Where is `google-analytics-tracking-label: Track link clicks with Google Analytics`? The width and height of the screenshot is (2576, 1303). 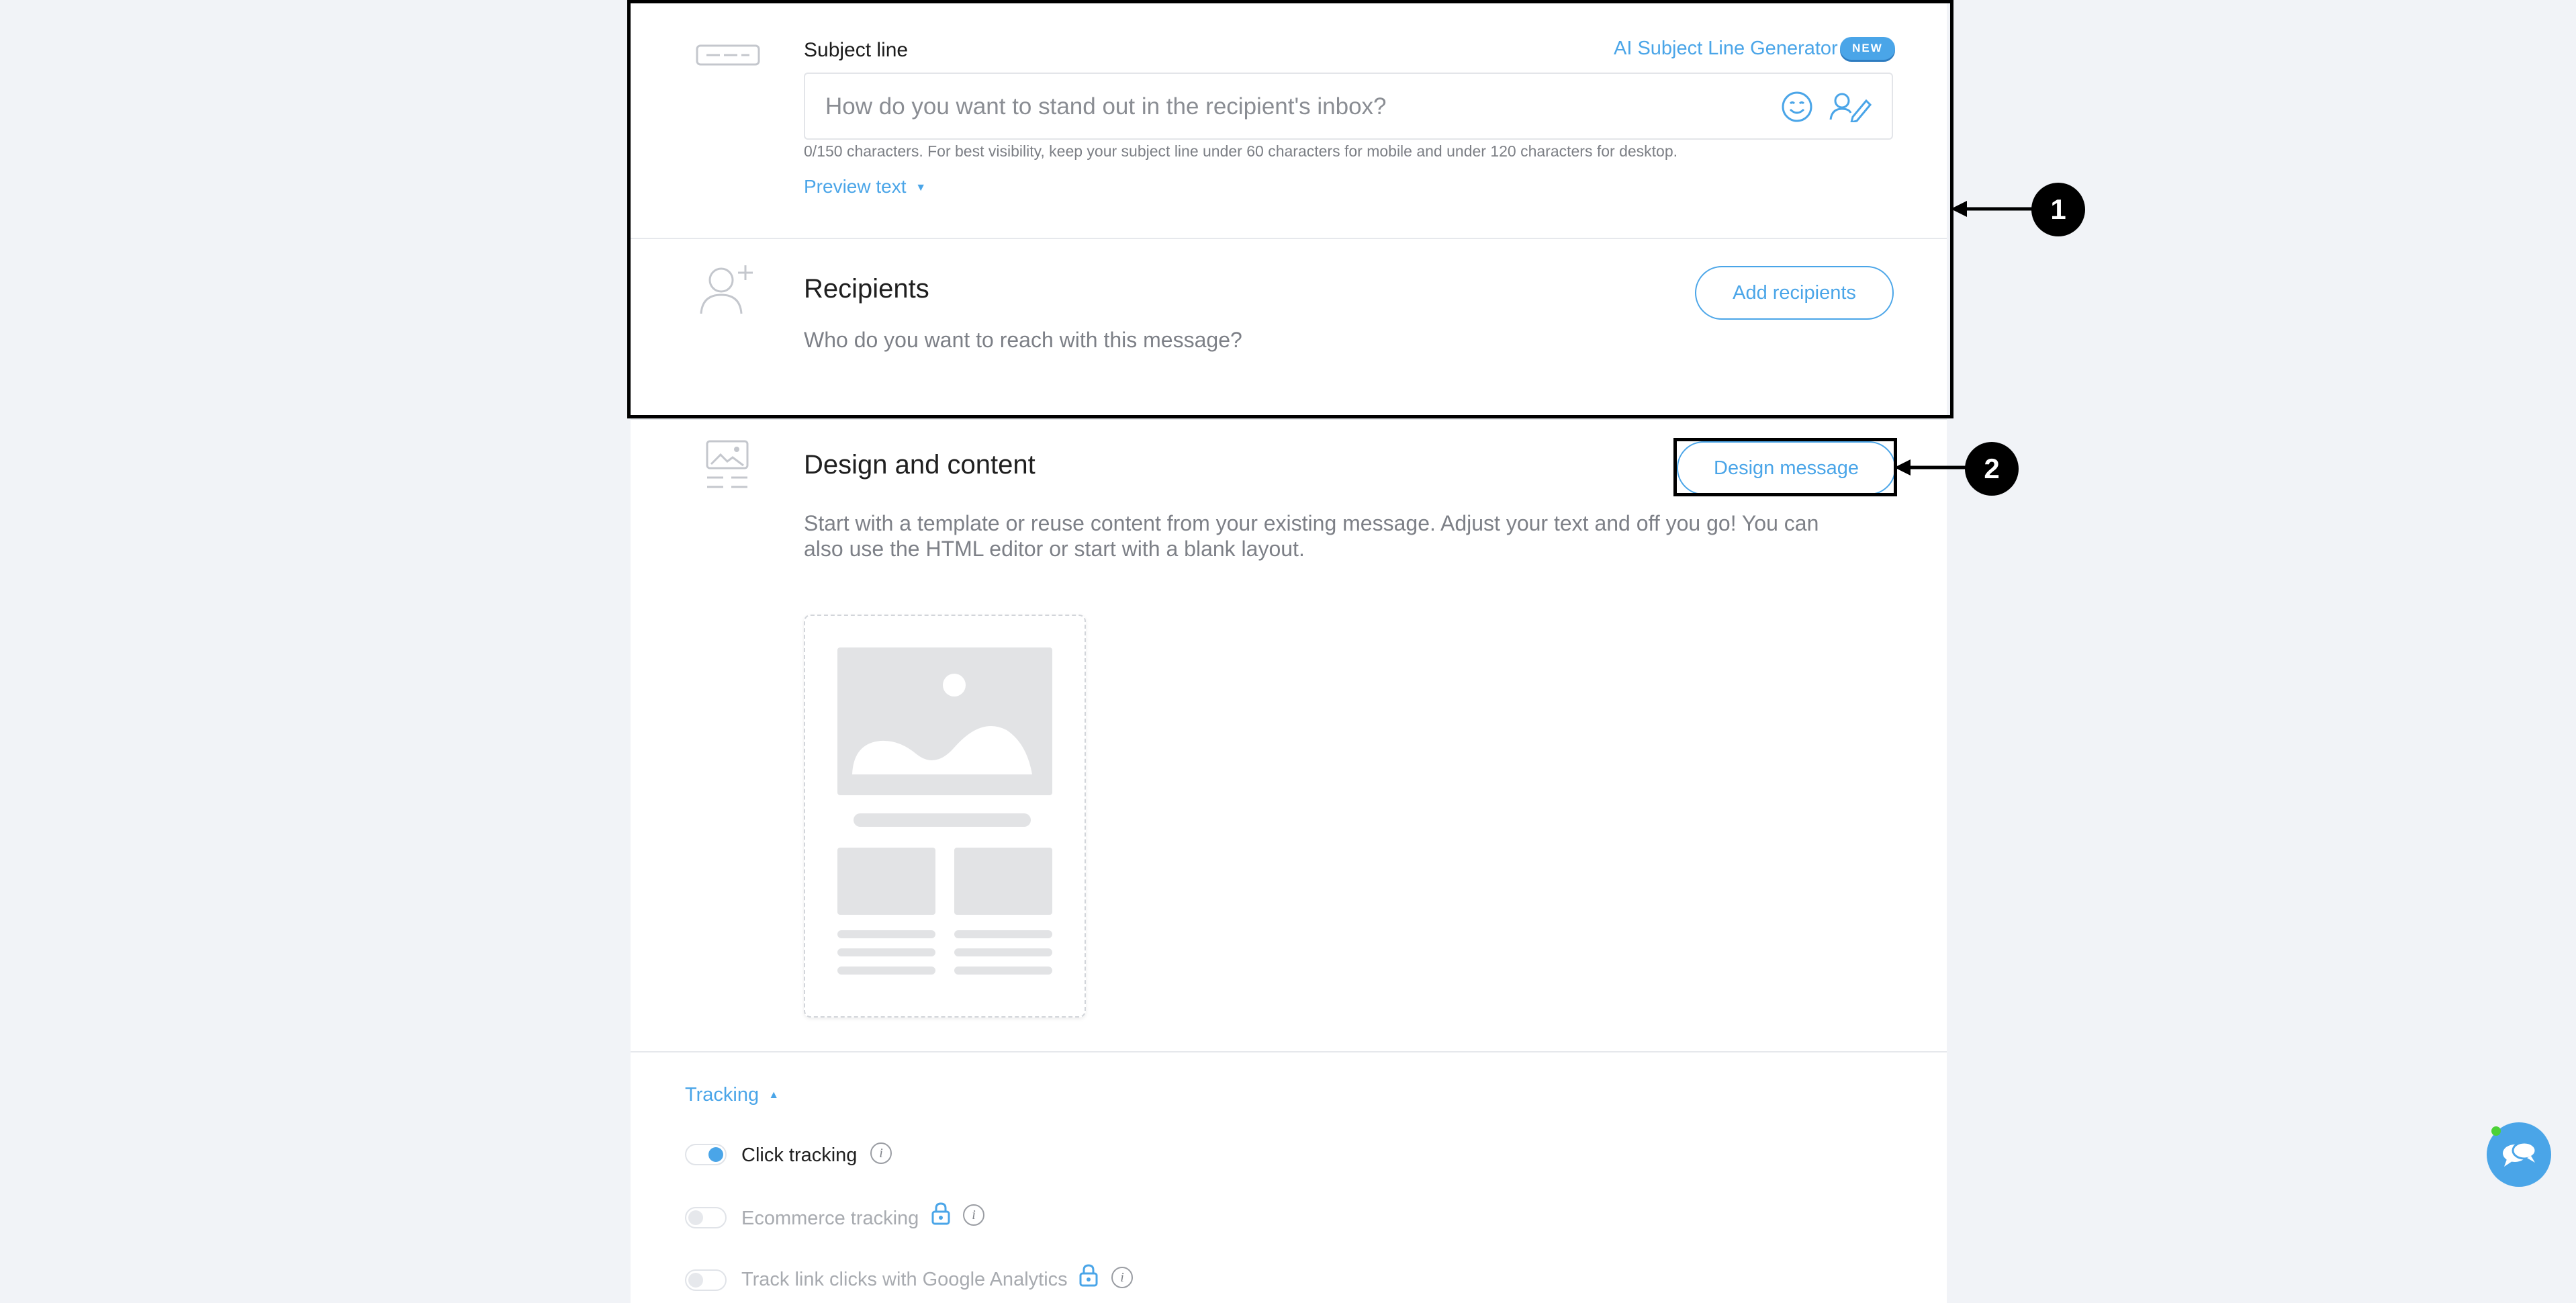 google-analytics-tracking-label: Track link clicks with Google Analytics is located at coordinates (904, 1279).